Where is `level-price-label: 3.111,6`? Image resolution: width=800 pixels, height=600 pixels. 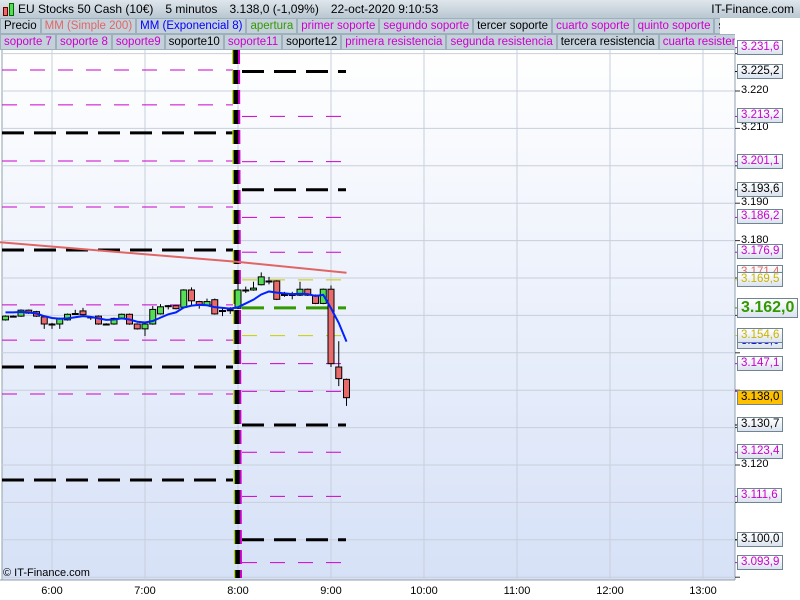
level-price-label: 3.111,6 is located at coordinates (759, 496).